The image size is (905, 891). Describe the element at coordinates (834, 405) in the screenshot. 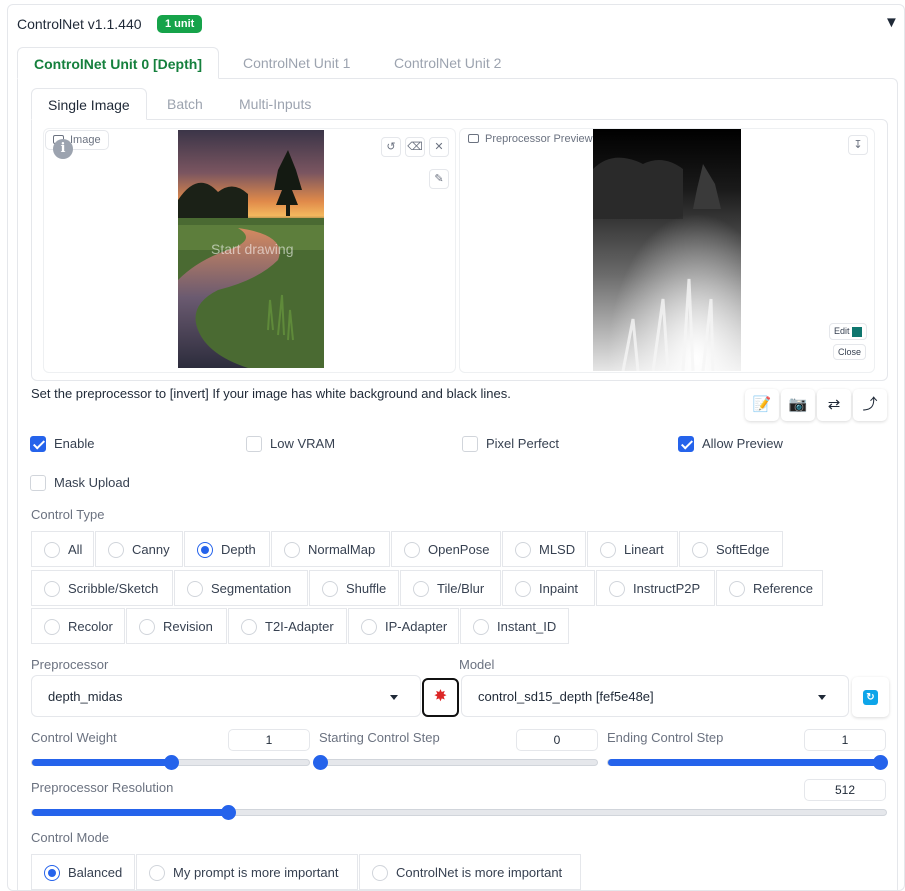

I see `swap-icon: ⇄` at that location.